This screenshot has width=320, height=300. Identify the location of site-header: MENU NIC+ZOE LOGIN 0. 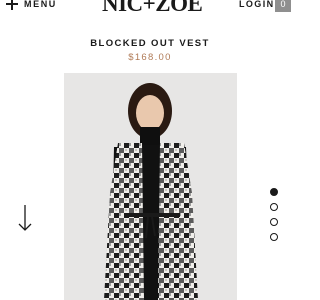
(150, 11).